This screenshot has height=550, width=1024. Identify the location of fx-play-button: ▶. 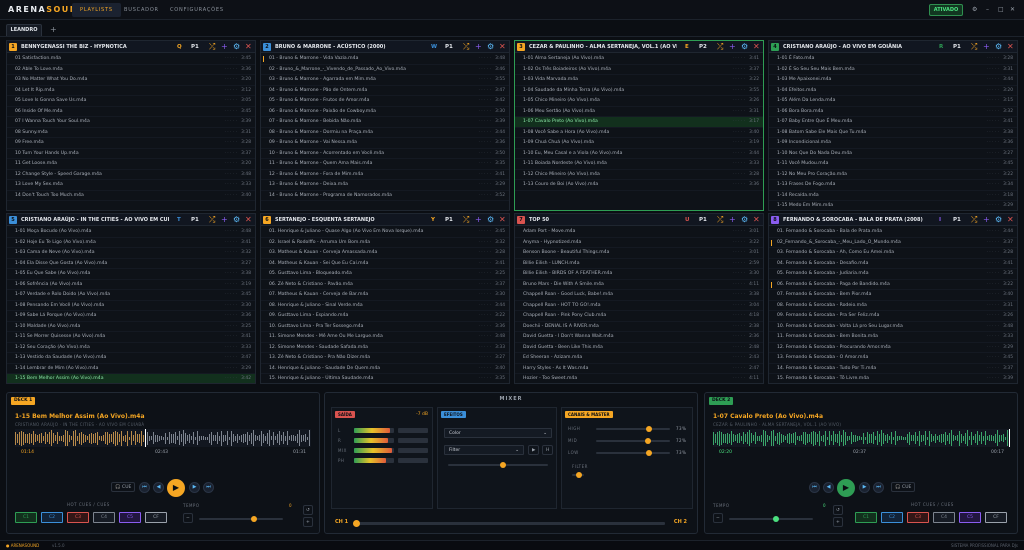
(534, 450).